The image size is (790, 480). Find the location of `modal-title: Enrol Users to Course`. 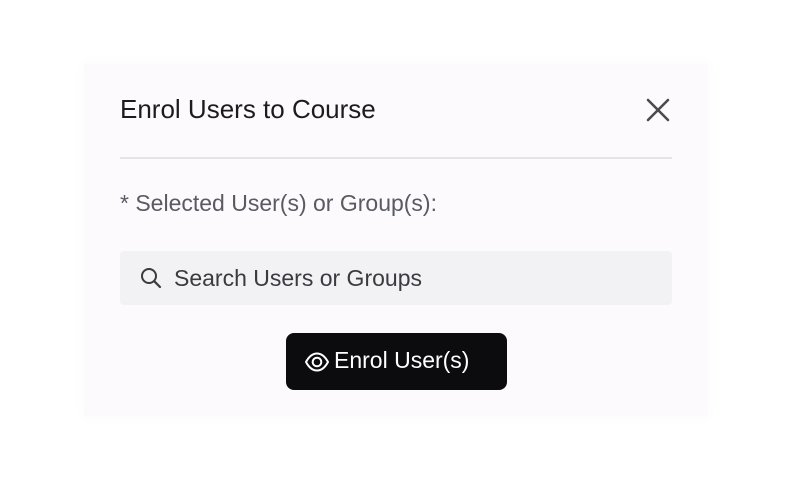

modal-title: Enrol Users to Course is located at coordinates (248, 109).